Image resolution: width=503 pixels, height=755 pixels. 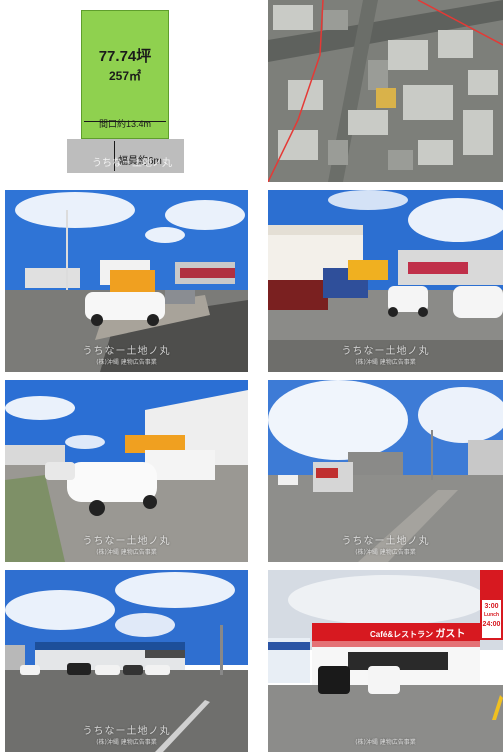 I want to click on hours-note: Lunch, so click(x=491, y=615).